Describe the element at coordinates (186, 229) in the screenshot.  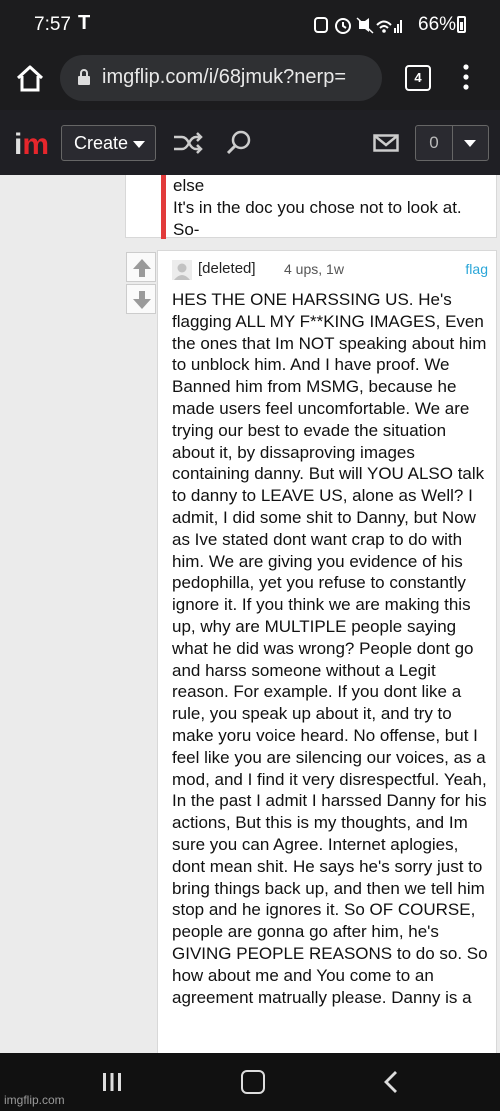
I see `comment-line: So-` at that location.